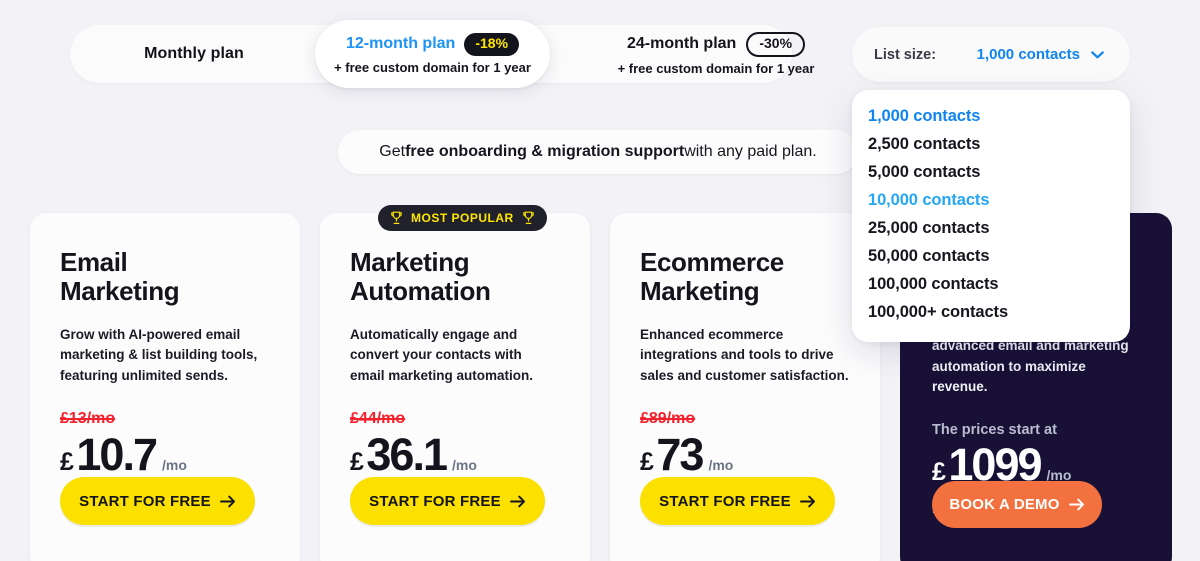 Image resolution: width=1200 pixels, height=561 pixels. What do you see at coordinates (991, 284) in the screenshot?
I see `dropdown-option: 100,000 contacts` at bounding box center [991, 284].